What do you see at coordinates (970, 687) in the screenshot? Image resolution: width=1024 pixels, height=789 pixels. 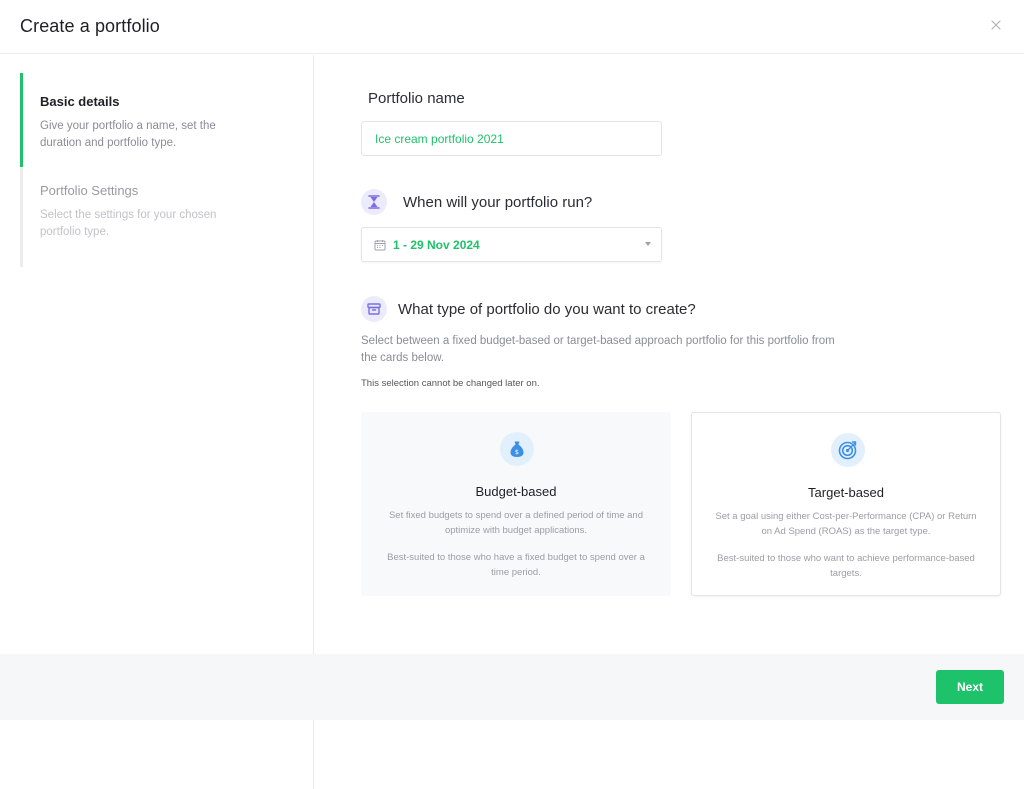 I see `next-button: Next` at bounding box center [970, 687].